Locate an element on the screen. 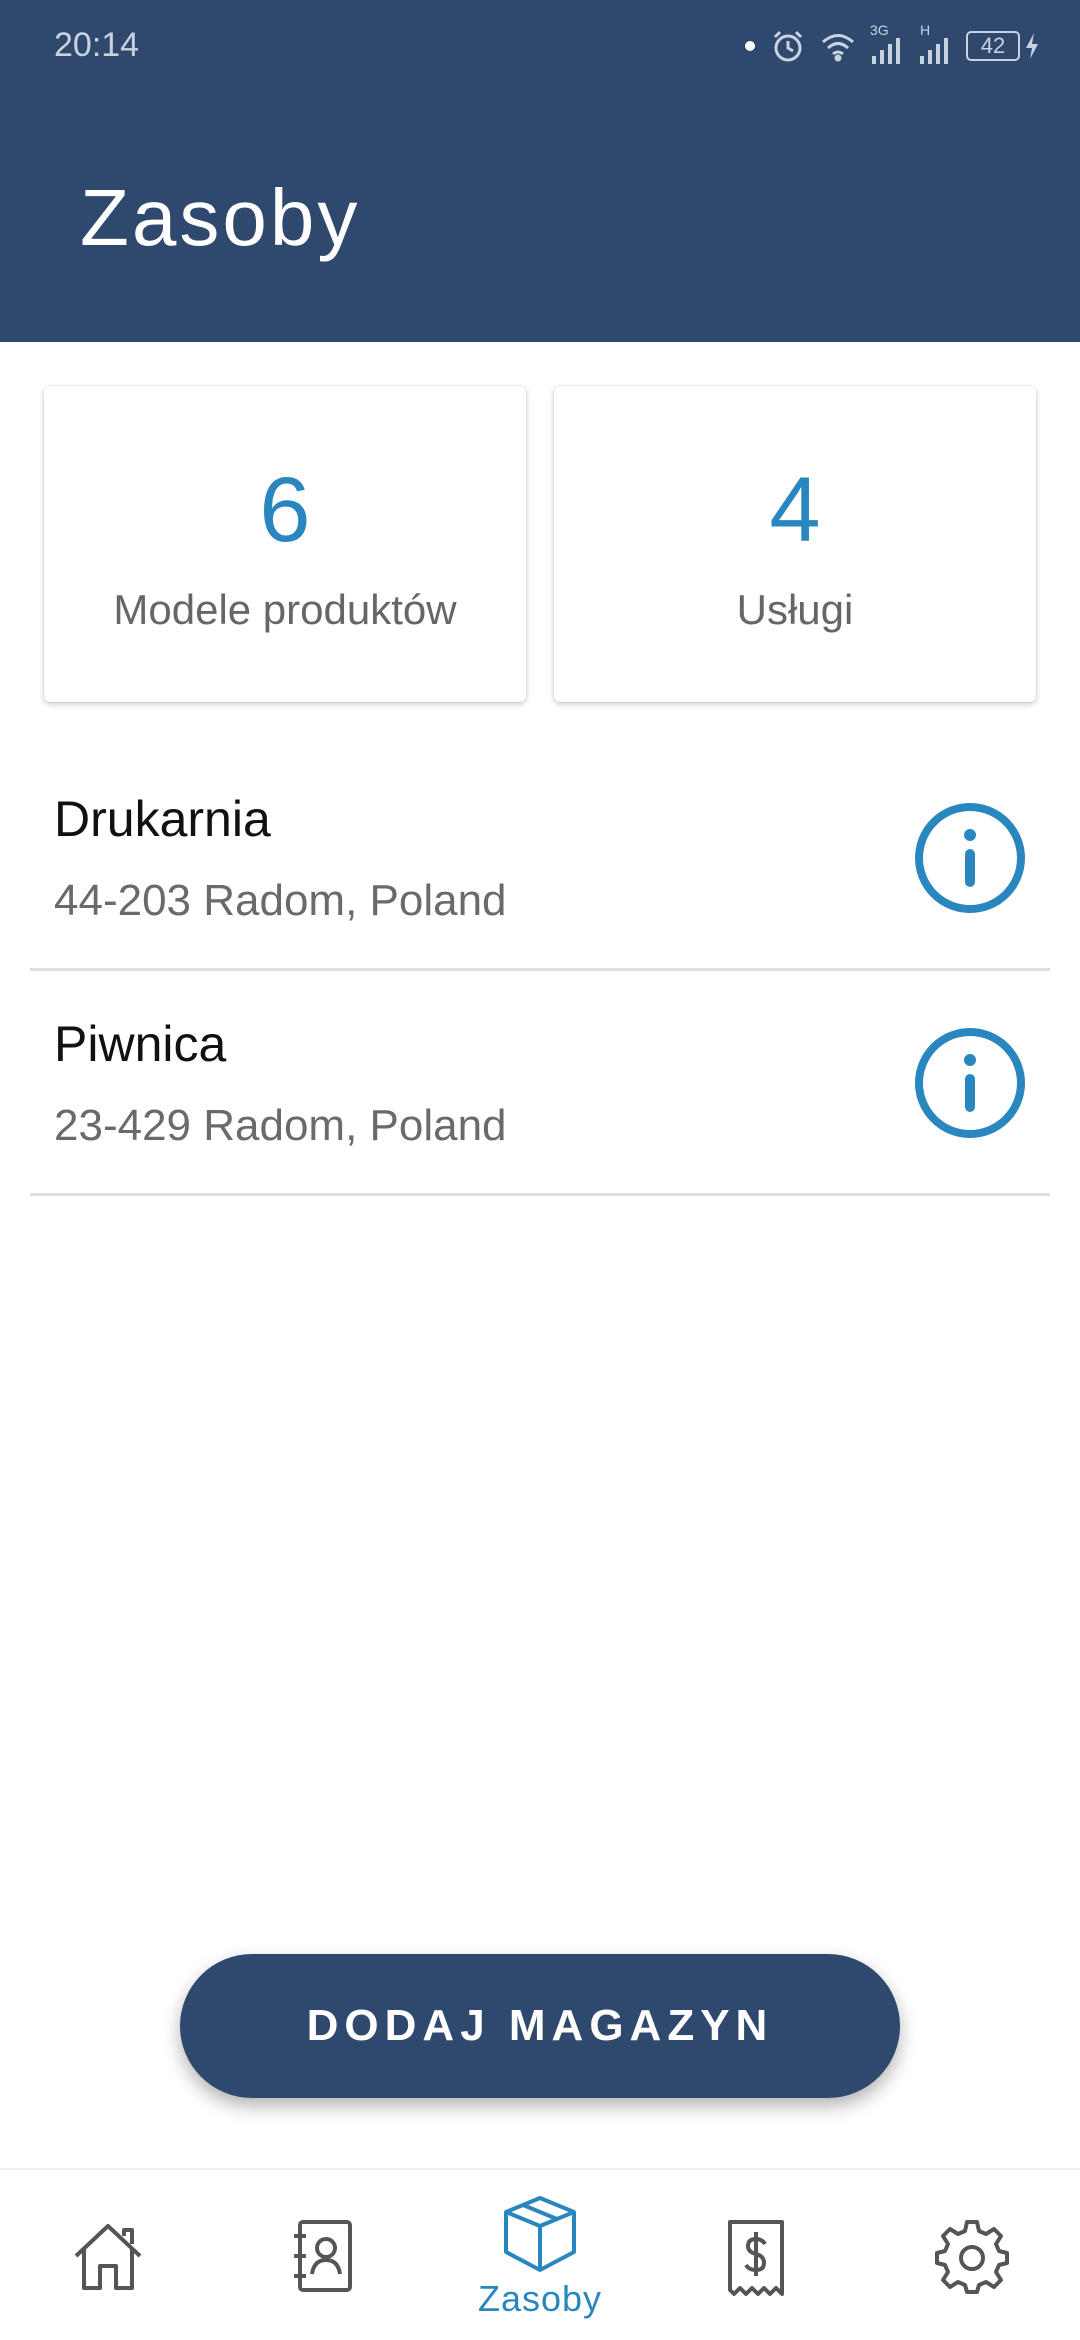  add-warehouse-button: DODAJ MAGAZYN is located at coordinates (540, 2026).